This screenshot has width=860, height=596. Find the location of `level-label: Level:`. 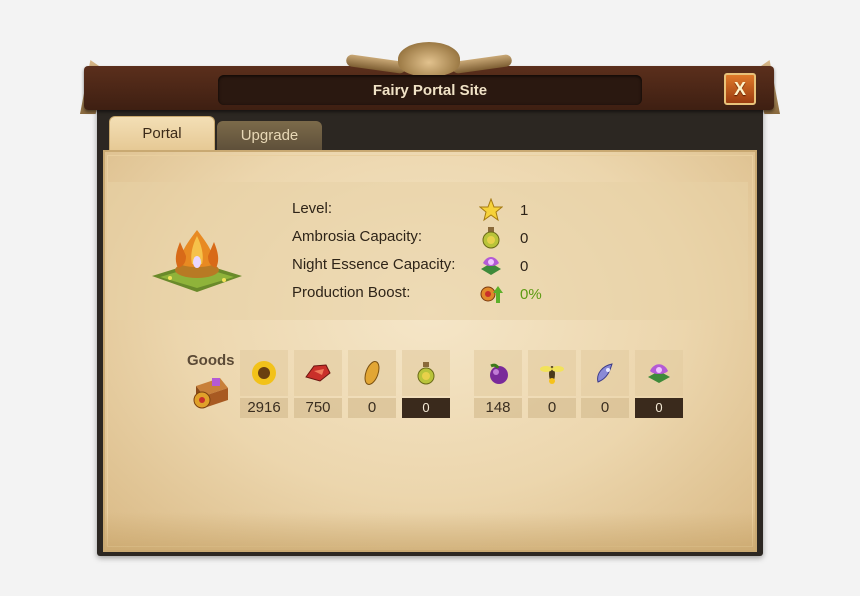

level-label: Level: is located at coordinates (312, 208).